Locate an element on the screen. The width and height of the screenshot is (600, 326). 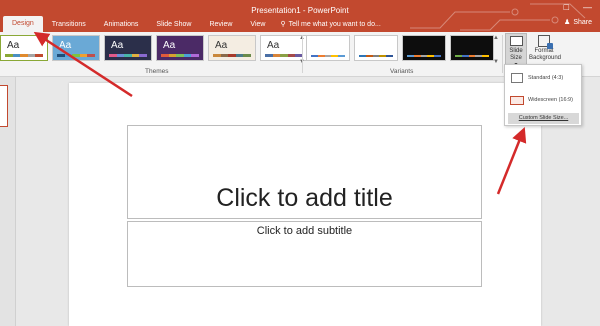
menu-item-widescreen: Widescreen (16:9) is located at coordinates (543, 100).